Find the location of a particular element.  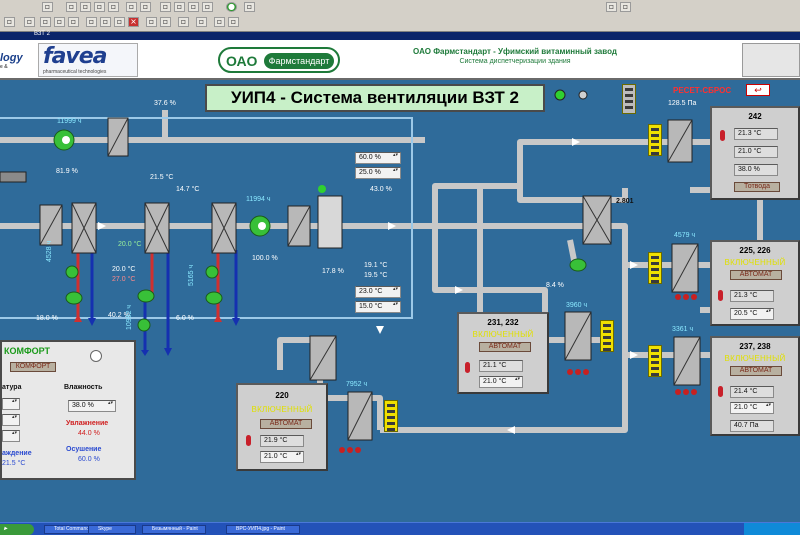

zone-220-hours: 7952 ч is located at coordinates (357, 384).